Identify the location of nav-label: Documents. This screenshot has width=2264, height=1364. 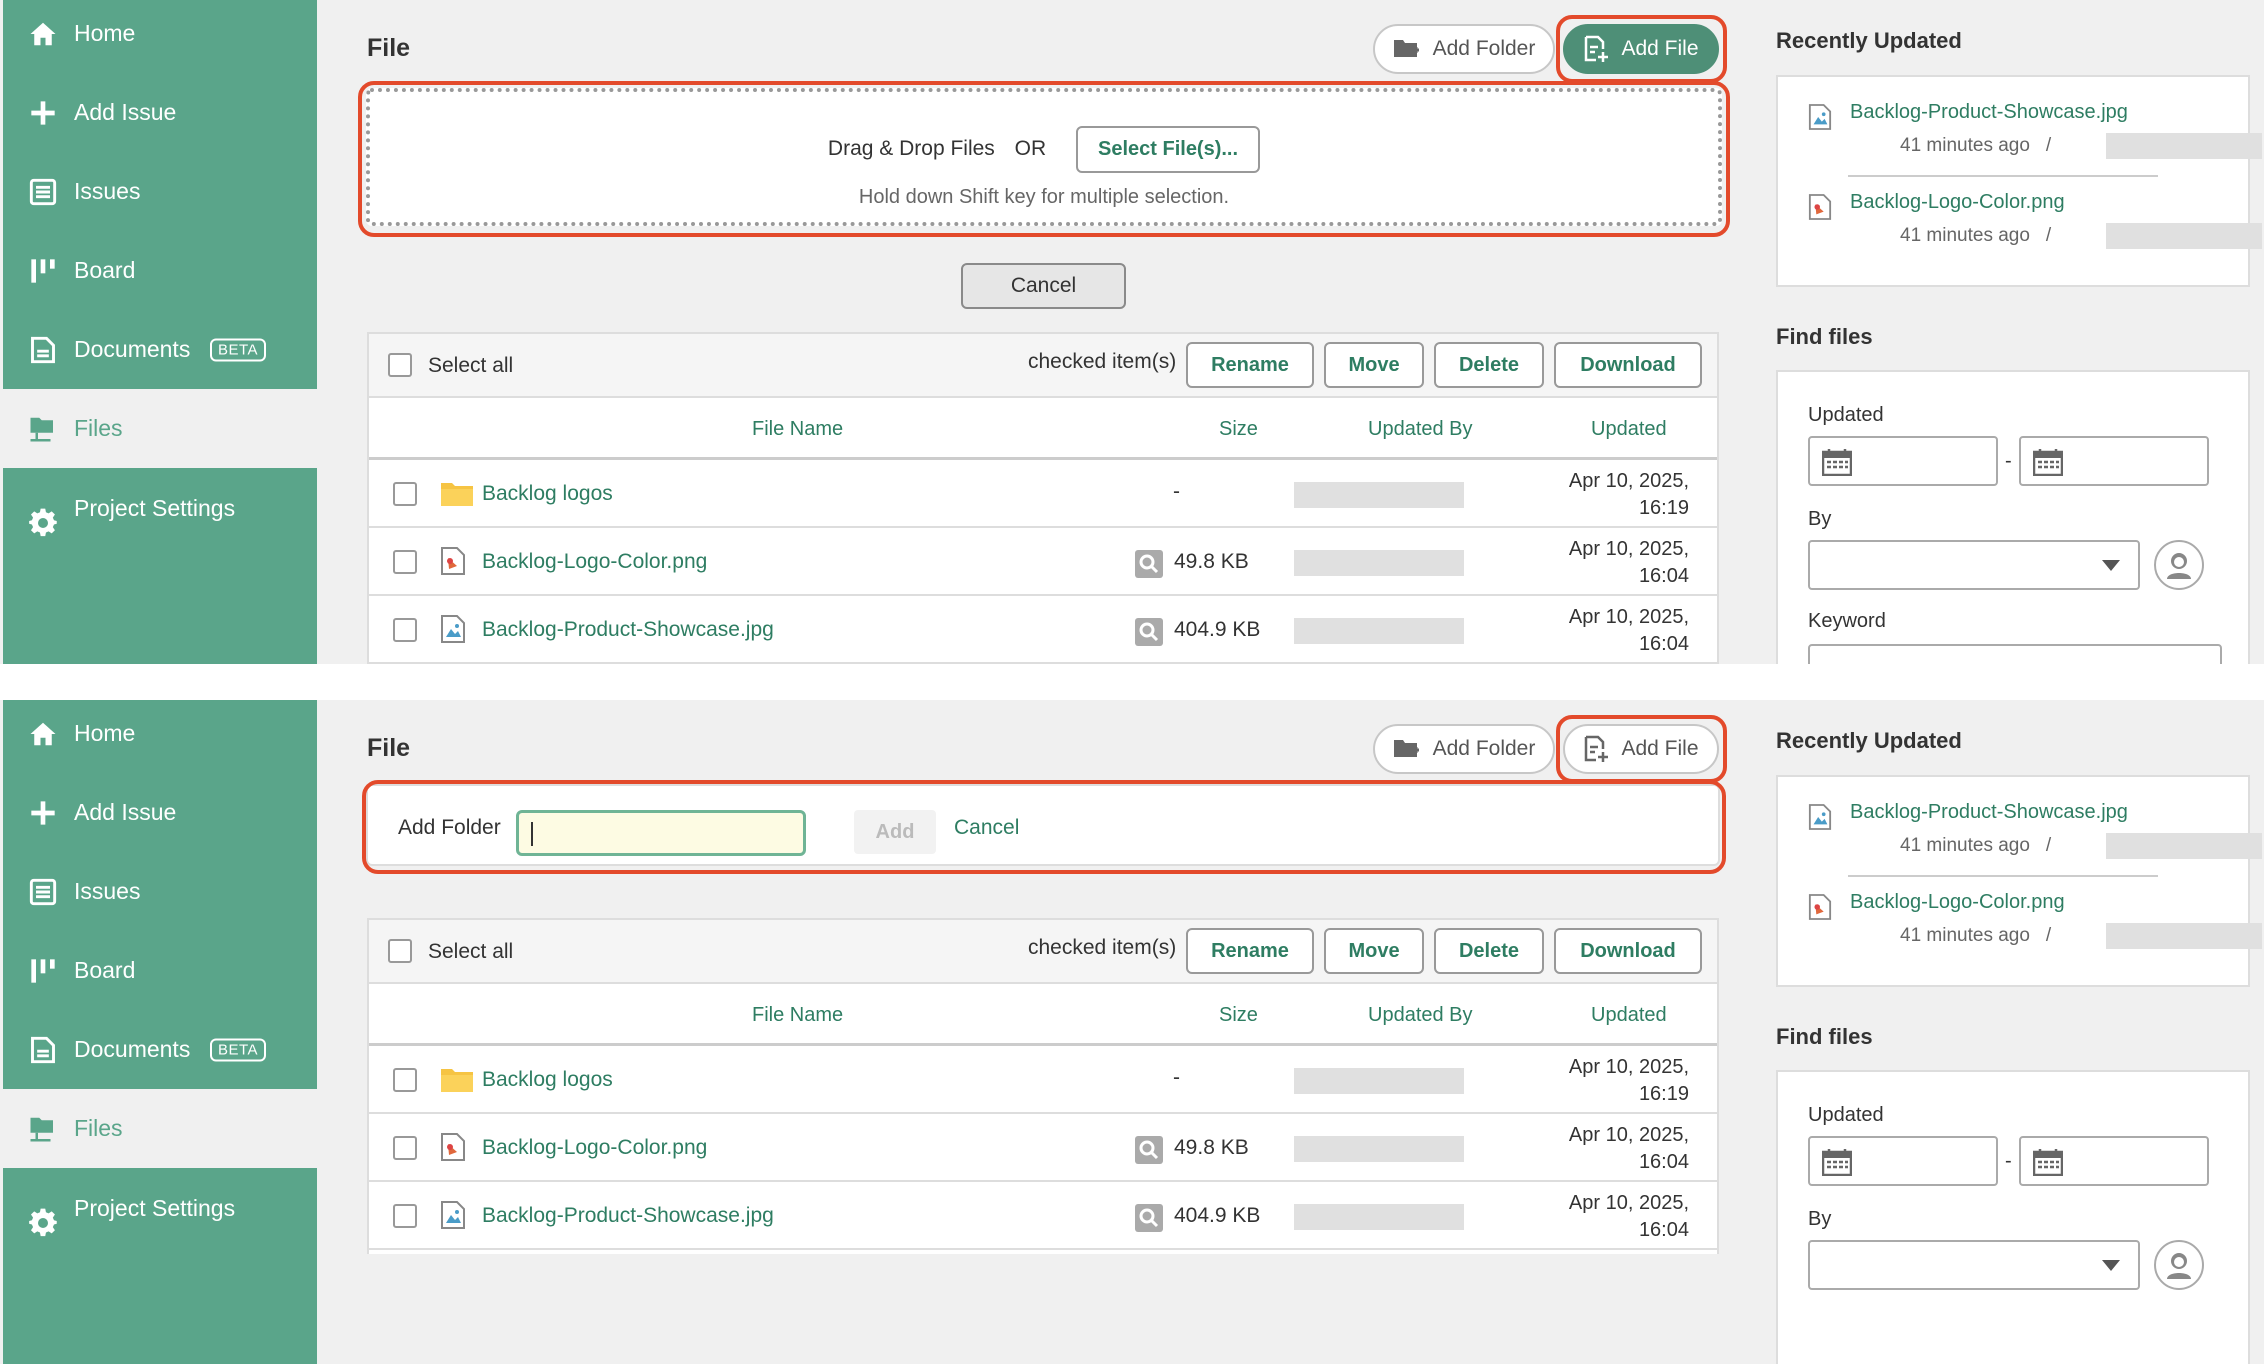
(132, 1049).